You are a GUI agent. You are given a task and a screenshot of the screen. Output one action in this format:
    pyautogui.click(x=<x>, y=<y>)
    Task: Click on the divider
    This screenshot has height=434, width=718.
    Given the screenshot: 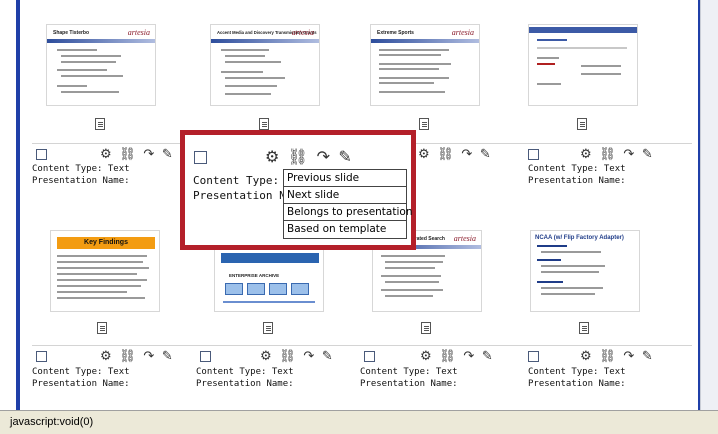 What is the action you would take?
    pyautogui.click(x=362, y=345)
    